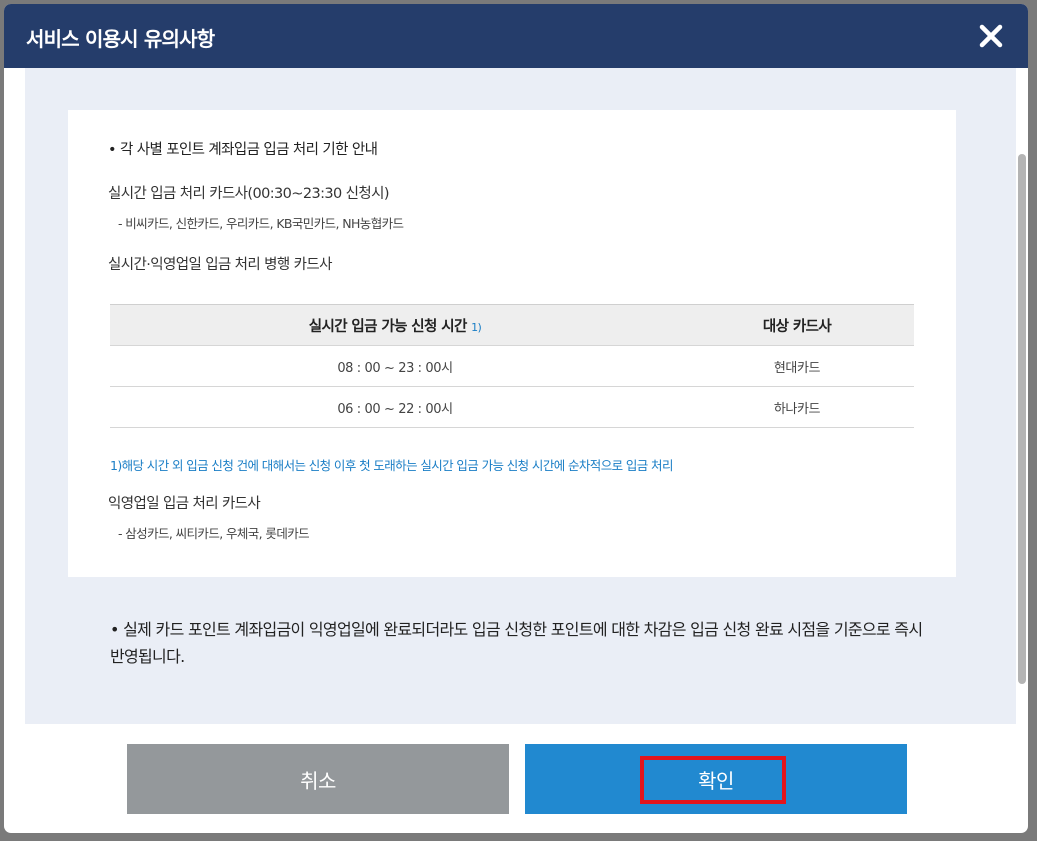 The width and height of the screenshot is (1037, 841). I want to click on modal-header: 서비스 이용시 유의사항, so click(516, 36).